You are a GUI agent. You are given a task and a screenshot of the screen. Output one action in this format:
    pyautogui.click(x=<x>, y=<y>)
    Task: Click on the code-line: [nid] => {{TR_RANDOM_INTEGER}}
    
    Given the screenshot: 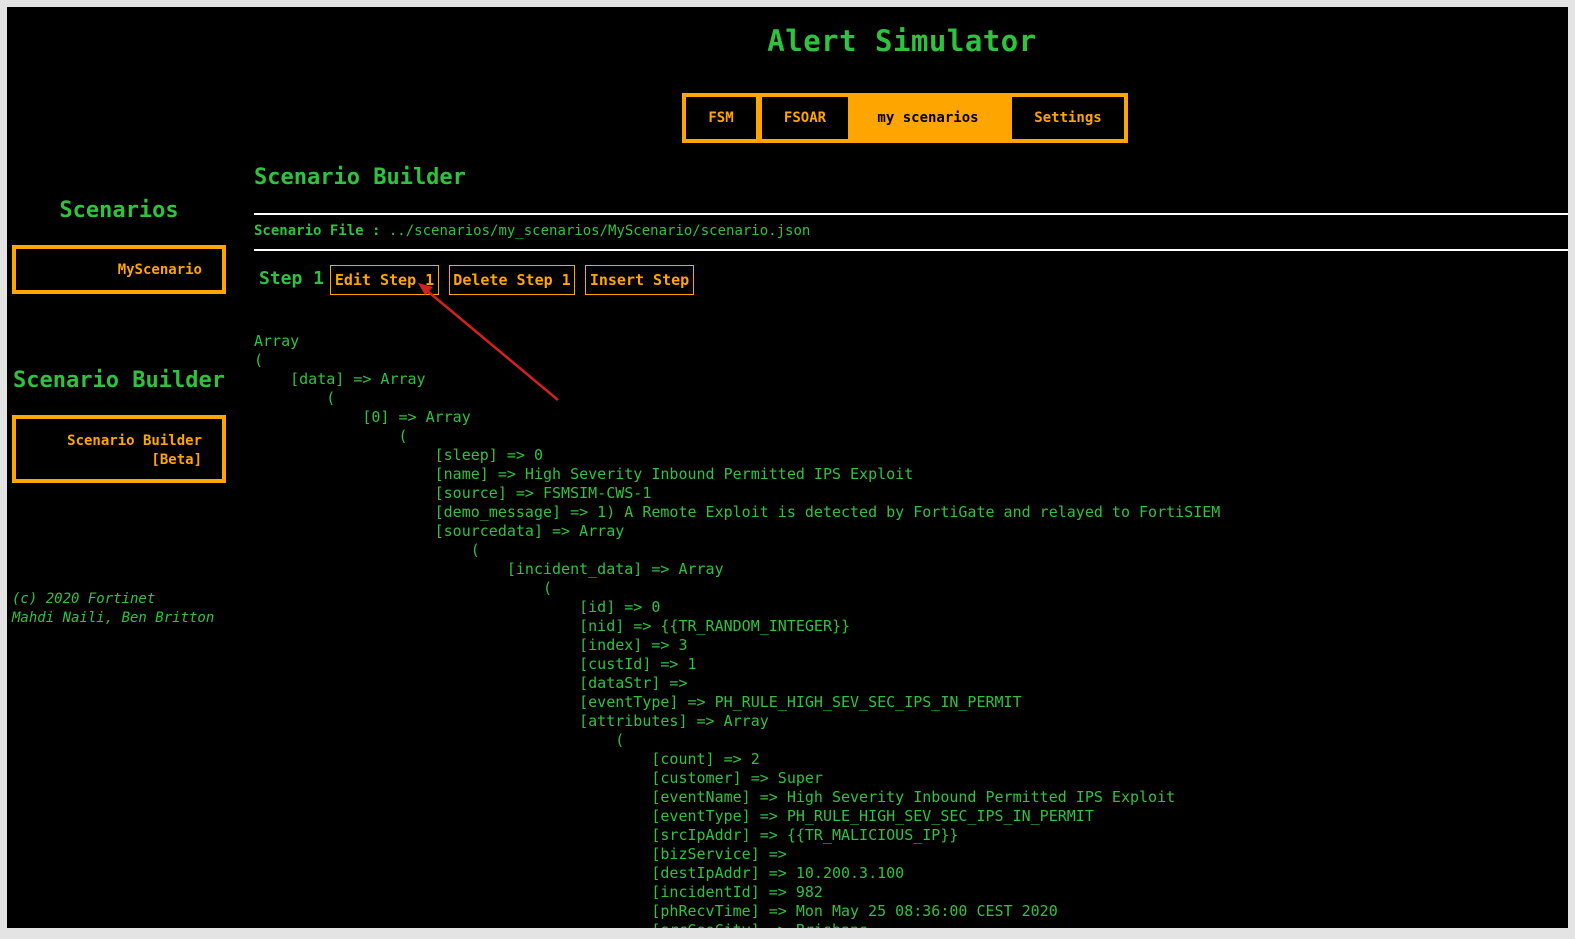 What is the action you would take?
    pyautogui.click(x=552, y=626)
    